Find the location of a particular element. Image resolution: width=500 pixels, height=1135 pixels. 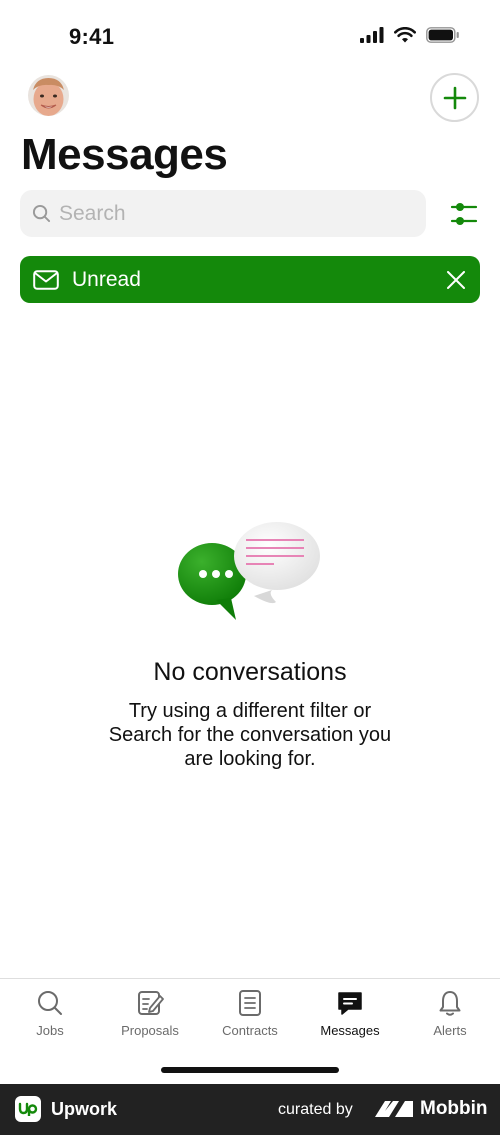

tab-jobs: Jobs is located at coordinates (50, 1013).